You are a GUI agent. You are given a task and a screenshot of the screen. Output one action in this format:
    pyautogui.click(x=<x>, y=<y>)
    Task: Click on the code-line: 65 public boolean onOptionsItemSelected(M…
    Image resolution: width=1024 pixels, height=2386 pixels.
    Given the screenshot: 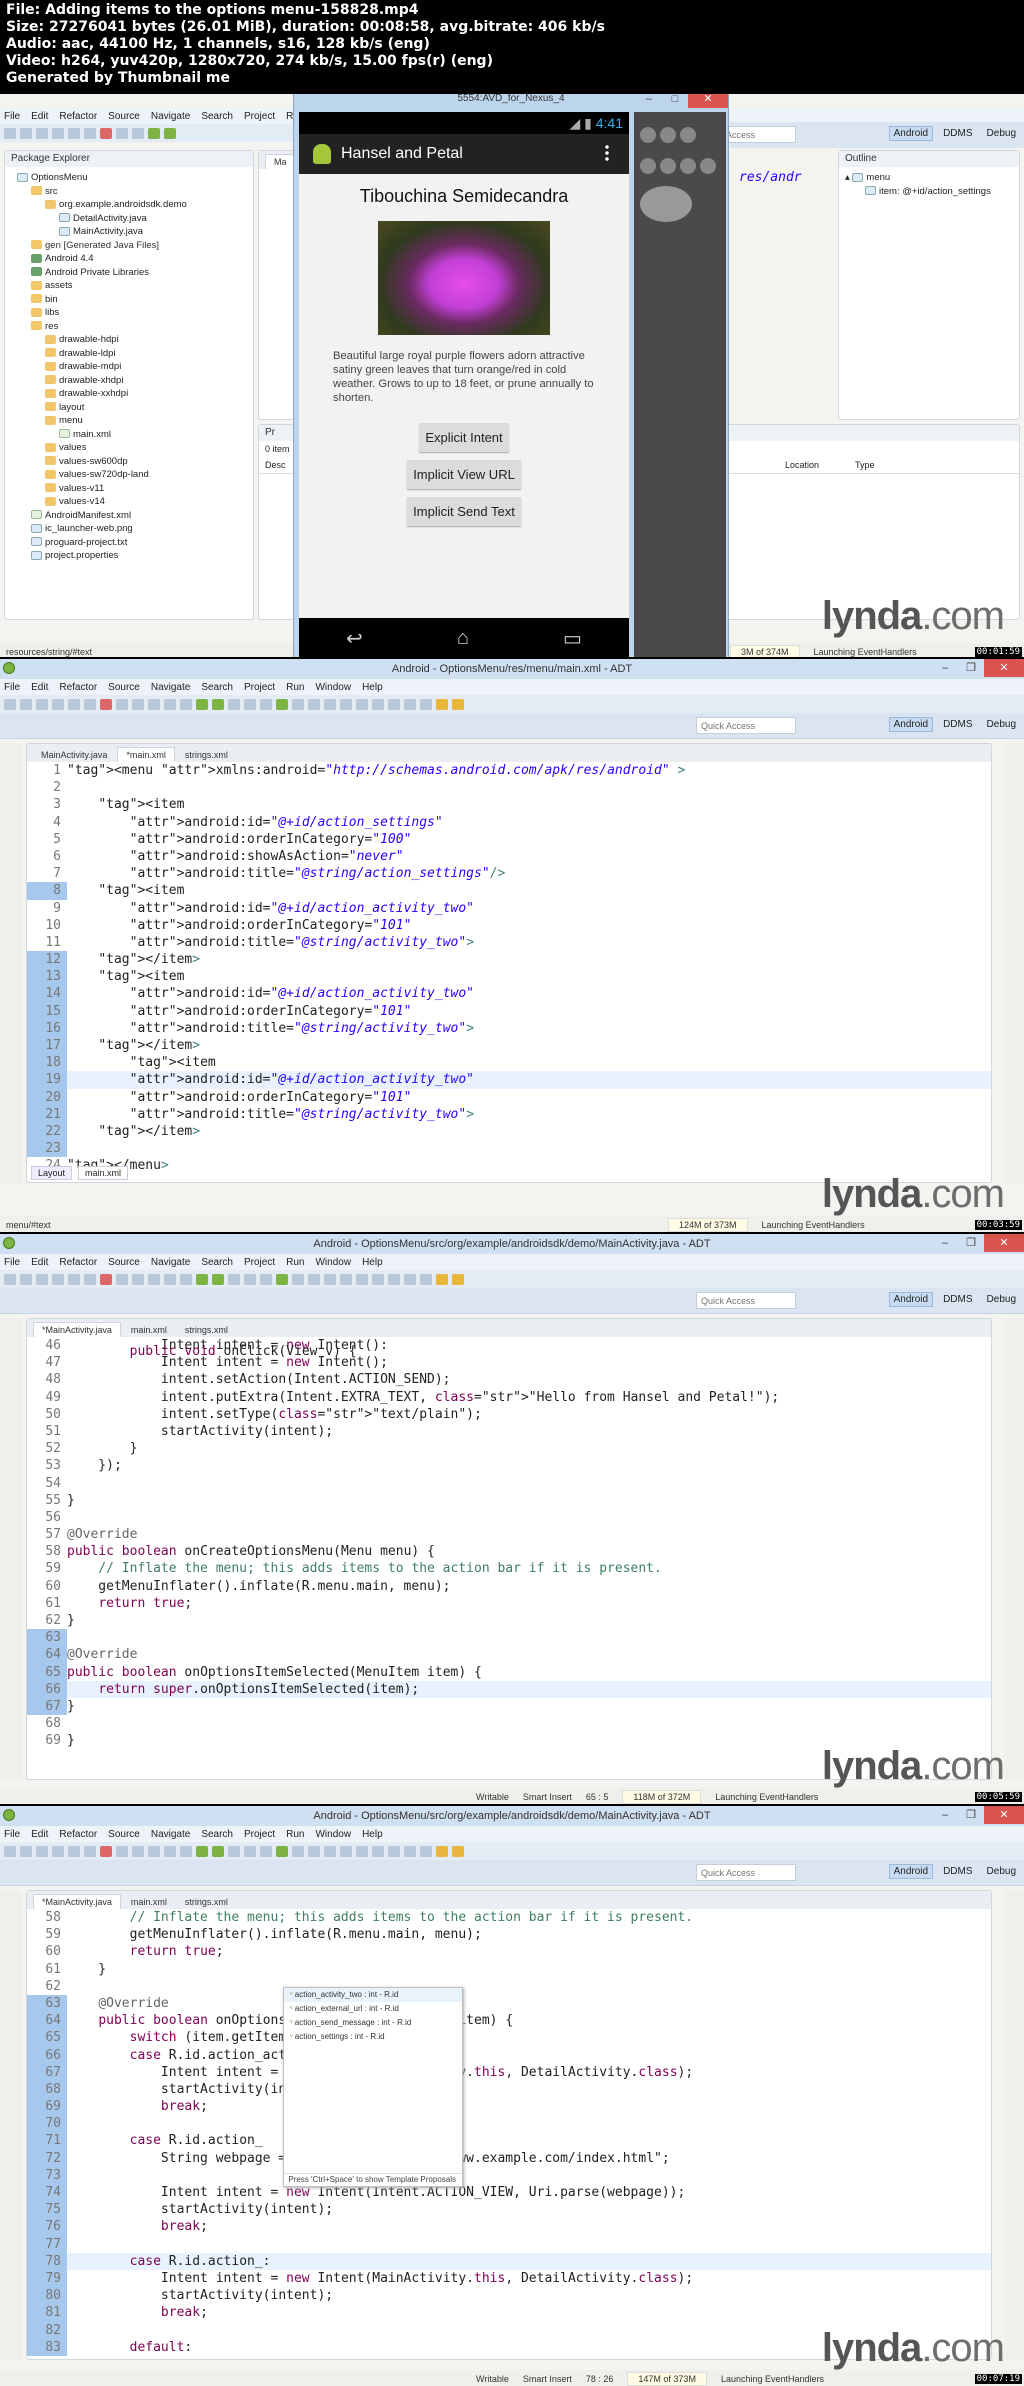 What is the action you would take?
    pyautogui.click(x=509, y=1672)
    